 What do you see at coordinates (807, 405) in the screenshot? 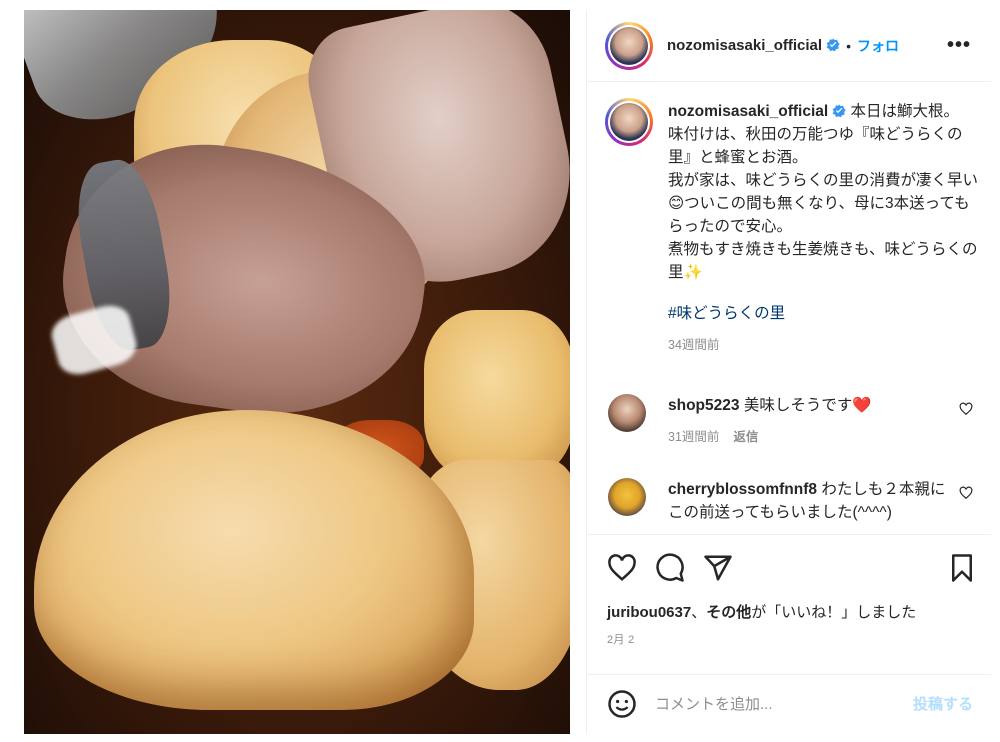
I see `comment-content: 美味しそうです❤️` at bounding box center [807, 405].